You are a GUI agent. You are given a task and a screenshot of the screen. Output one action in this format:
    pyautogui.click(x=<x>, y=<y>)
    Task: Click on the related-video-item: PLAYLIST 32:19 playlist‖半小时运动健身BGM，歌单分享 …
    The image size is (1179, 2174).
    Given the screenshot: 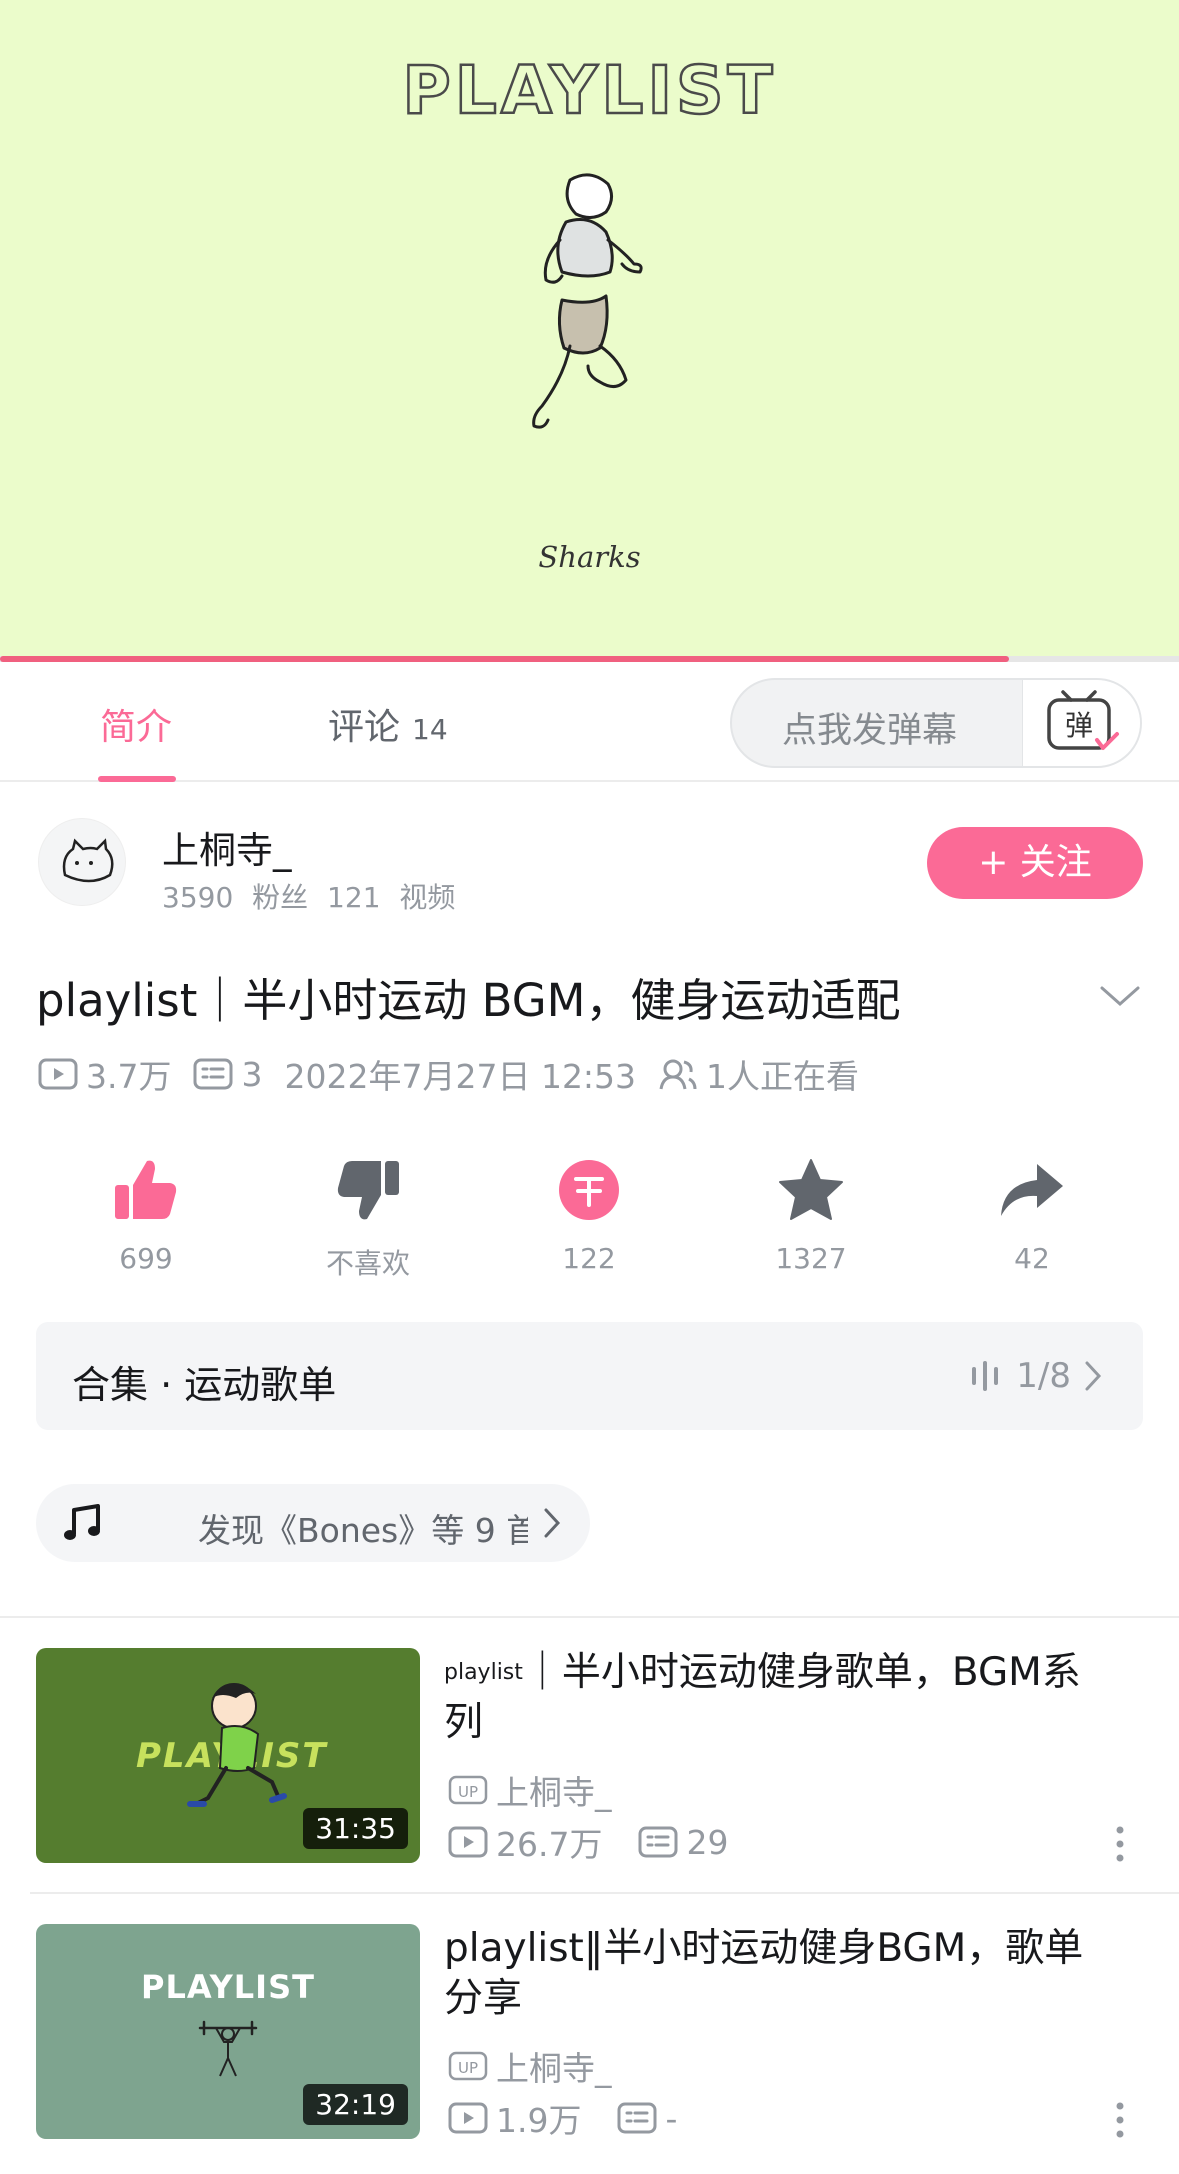 What is the action you would take?
    pyautogui.click(x=589, y=2049)
    